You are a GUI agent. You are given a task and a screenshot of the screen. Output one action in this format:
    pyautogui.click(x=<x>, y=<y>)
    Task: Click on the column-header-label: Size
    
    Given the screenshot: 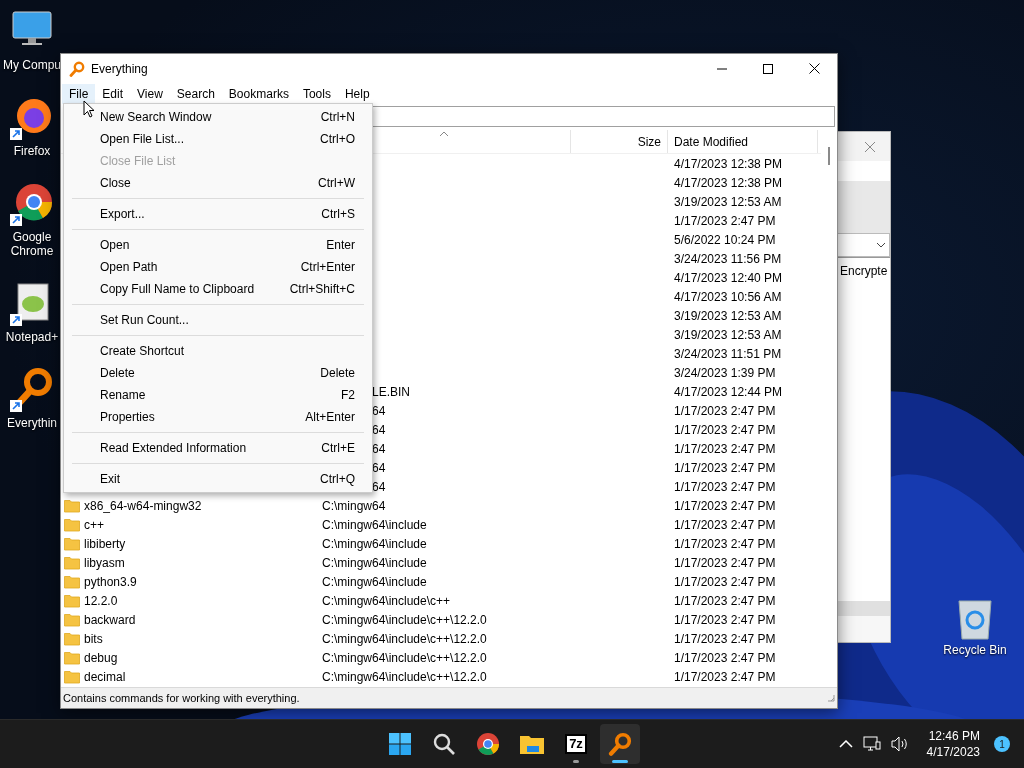 What is the action you would take?
    pyautogui.click(x=649, y=141)
    